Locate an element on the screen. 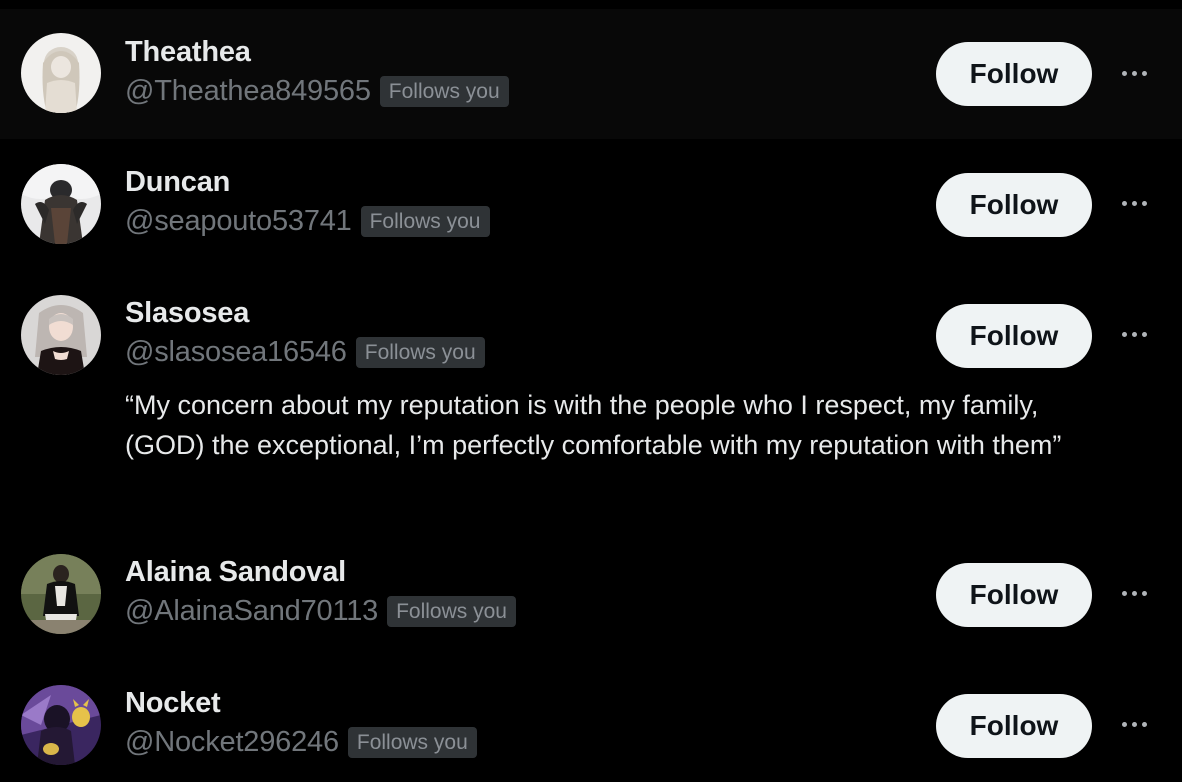 The image size is (1182, 782). user-name: Theathea is located at coordinates (188, 52).